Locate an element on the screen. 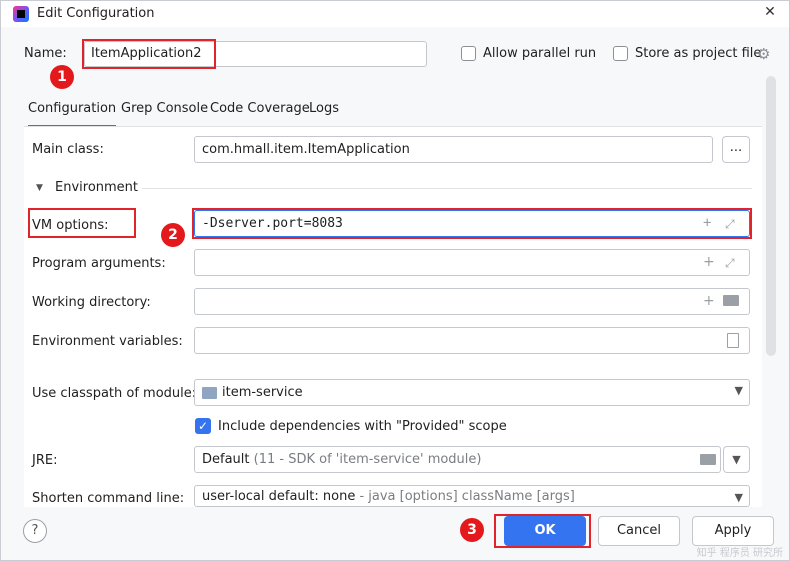 This screenshot has height=561, width=790. program-arguments-input: + ⤢ is located at coordinates (472, 262).